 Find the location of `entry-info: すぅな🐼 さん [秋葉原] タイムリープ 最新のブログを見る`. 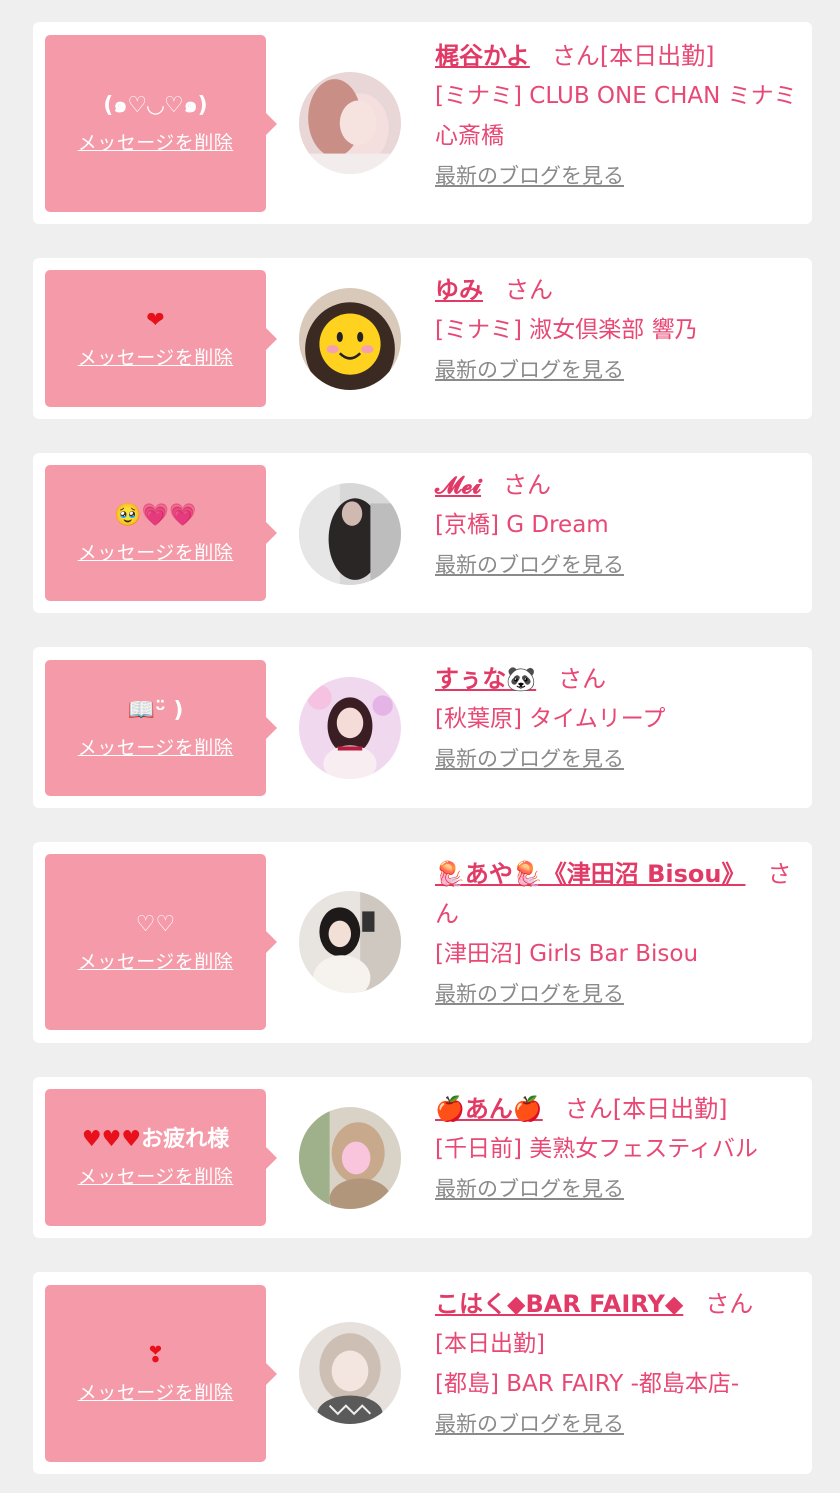

entry-info: すぅな🐼 さん [秋葉原] タイムリープ 最新のブログを見る is located at coordinates (616, 716).